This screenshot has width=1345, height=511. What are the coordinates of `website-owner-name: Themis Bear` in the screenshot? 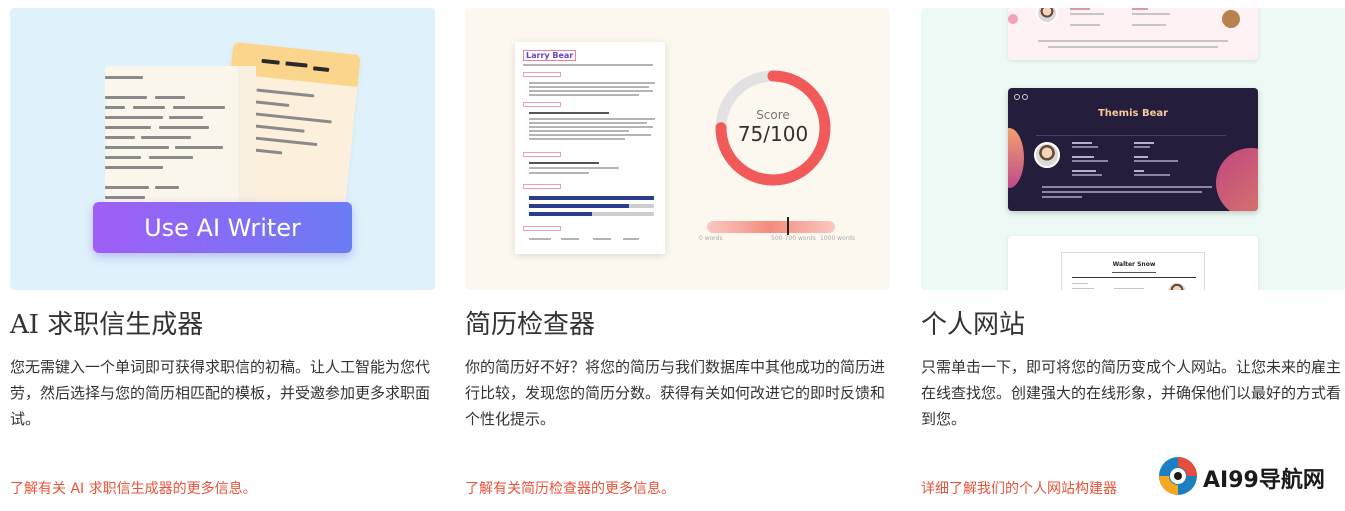 It's located at (1133, 113).